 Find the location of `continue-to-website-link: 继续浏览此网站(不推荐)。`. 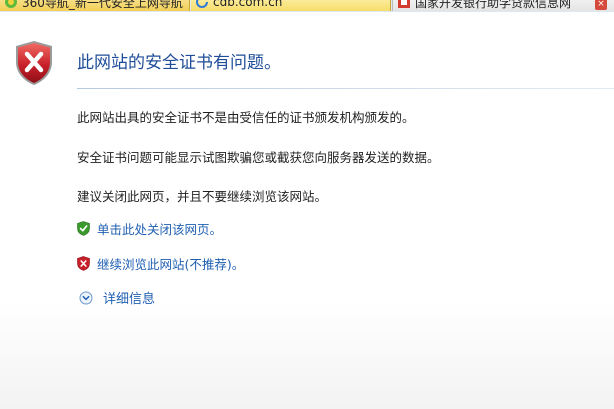

continue-to-website-link: 继续浏览此网站(不推荐)。 is located at coordinates (160, 263).